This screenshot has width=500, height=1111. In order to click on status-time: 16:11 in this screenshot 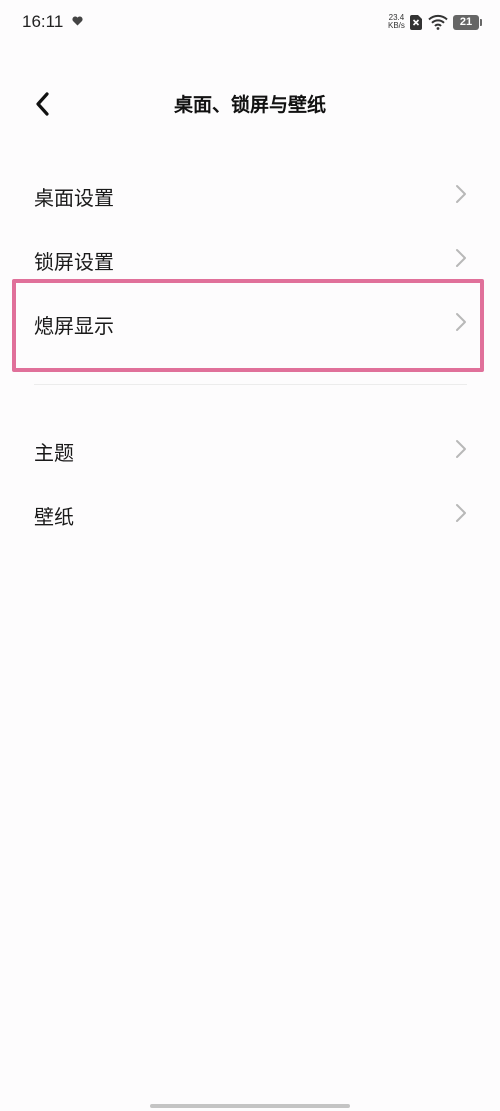, I will do `click(43, 21)`.